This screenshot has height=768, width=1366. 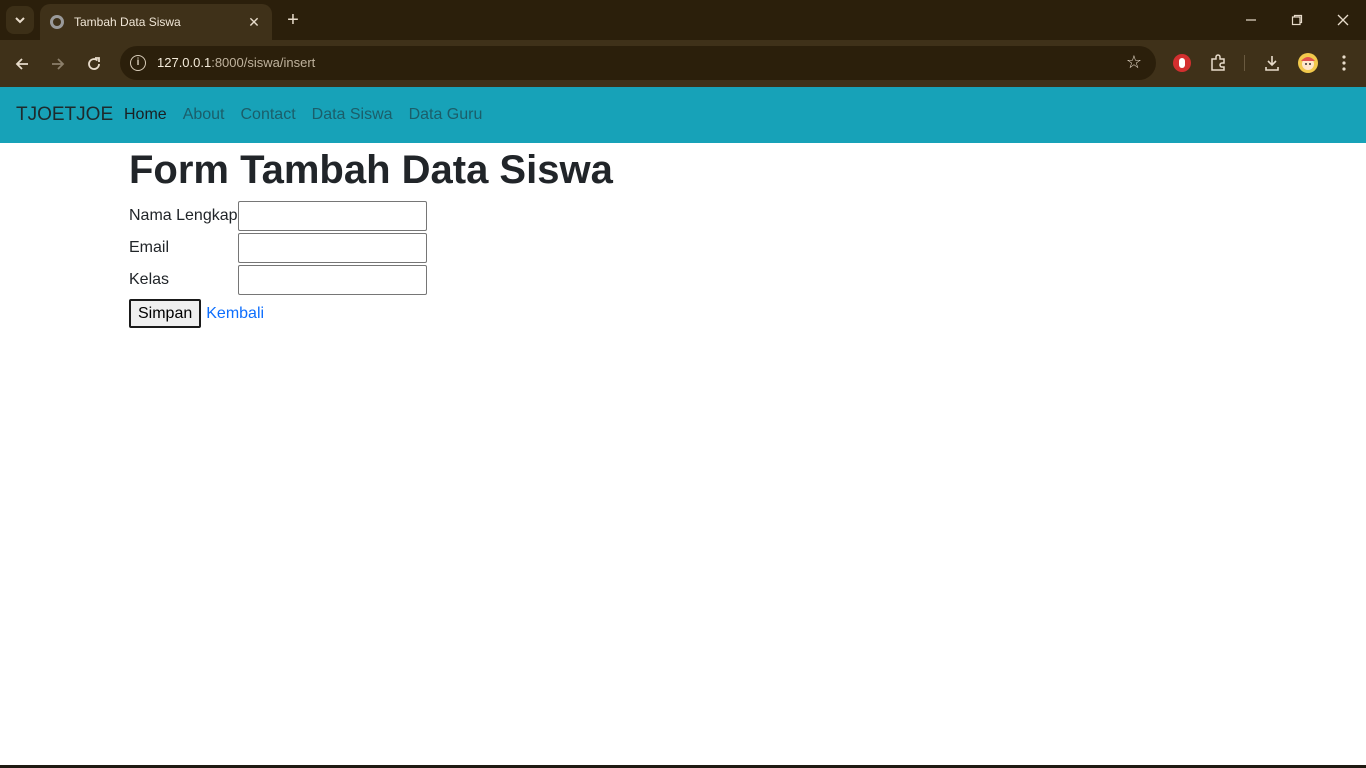 I want to click on tab-close-button: ✕, so click(x=254, y=22).